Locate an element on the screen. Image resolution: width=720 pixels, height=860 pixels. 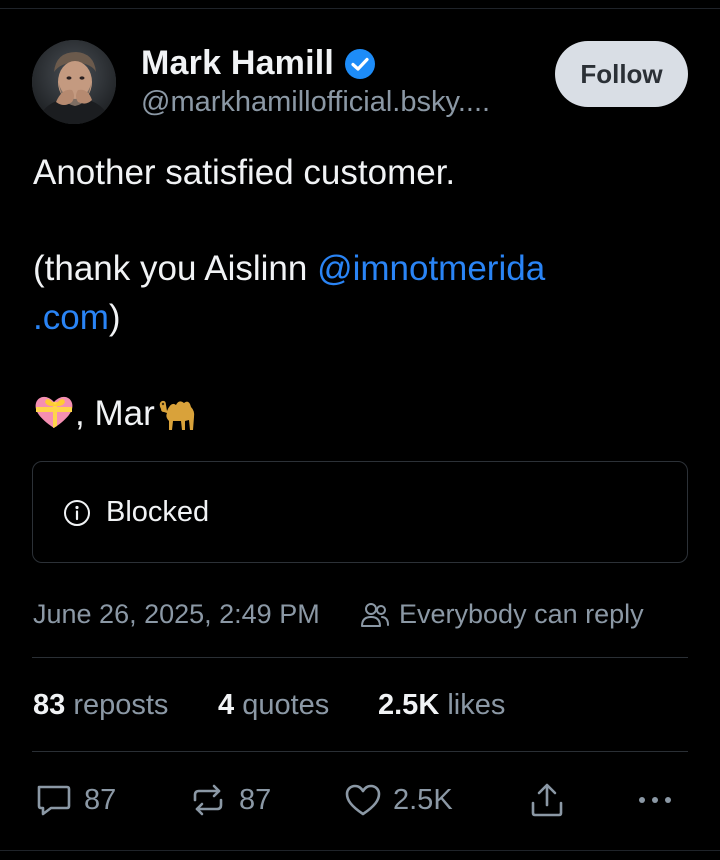
post-text-segment: , Mar is located at coordinates (115, 413).